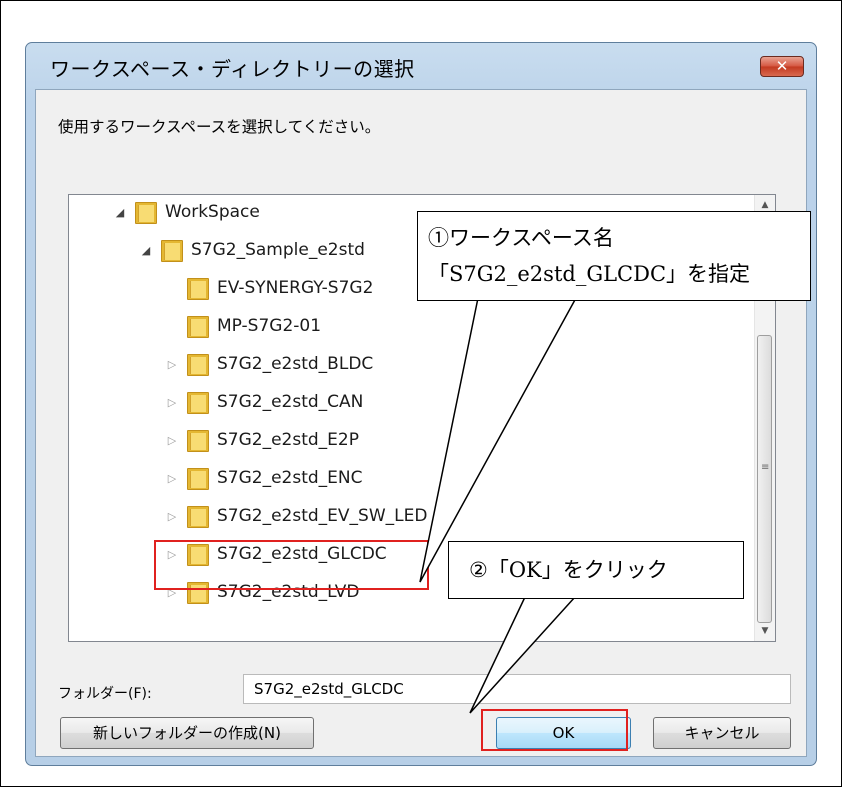 This screenshot has height=787, width=842. Describe the element at coordinates (521, 238) in the screenshot. I see `callout-step1-line1: ①ワークスペース名` at that location.